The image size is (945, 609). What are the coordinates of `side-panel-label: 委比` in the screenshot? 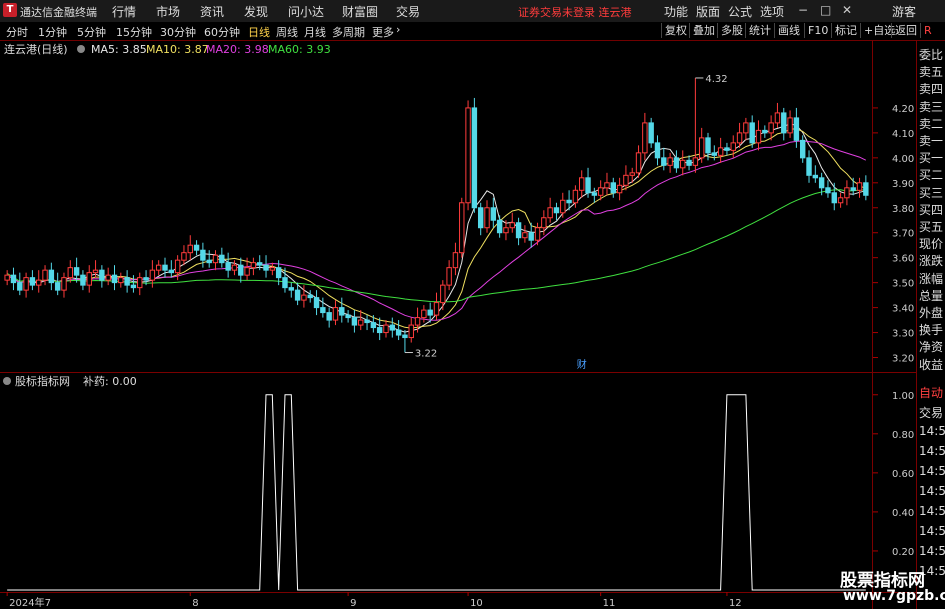 It's located at (931, 55).